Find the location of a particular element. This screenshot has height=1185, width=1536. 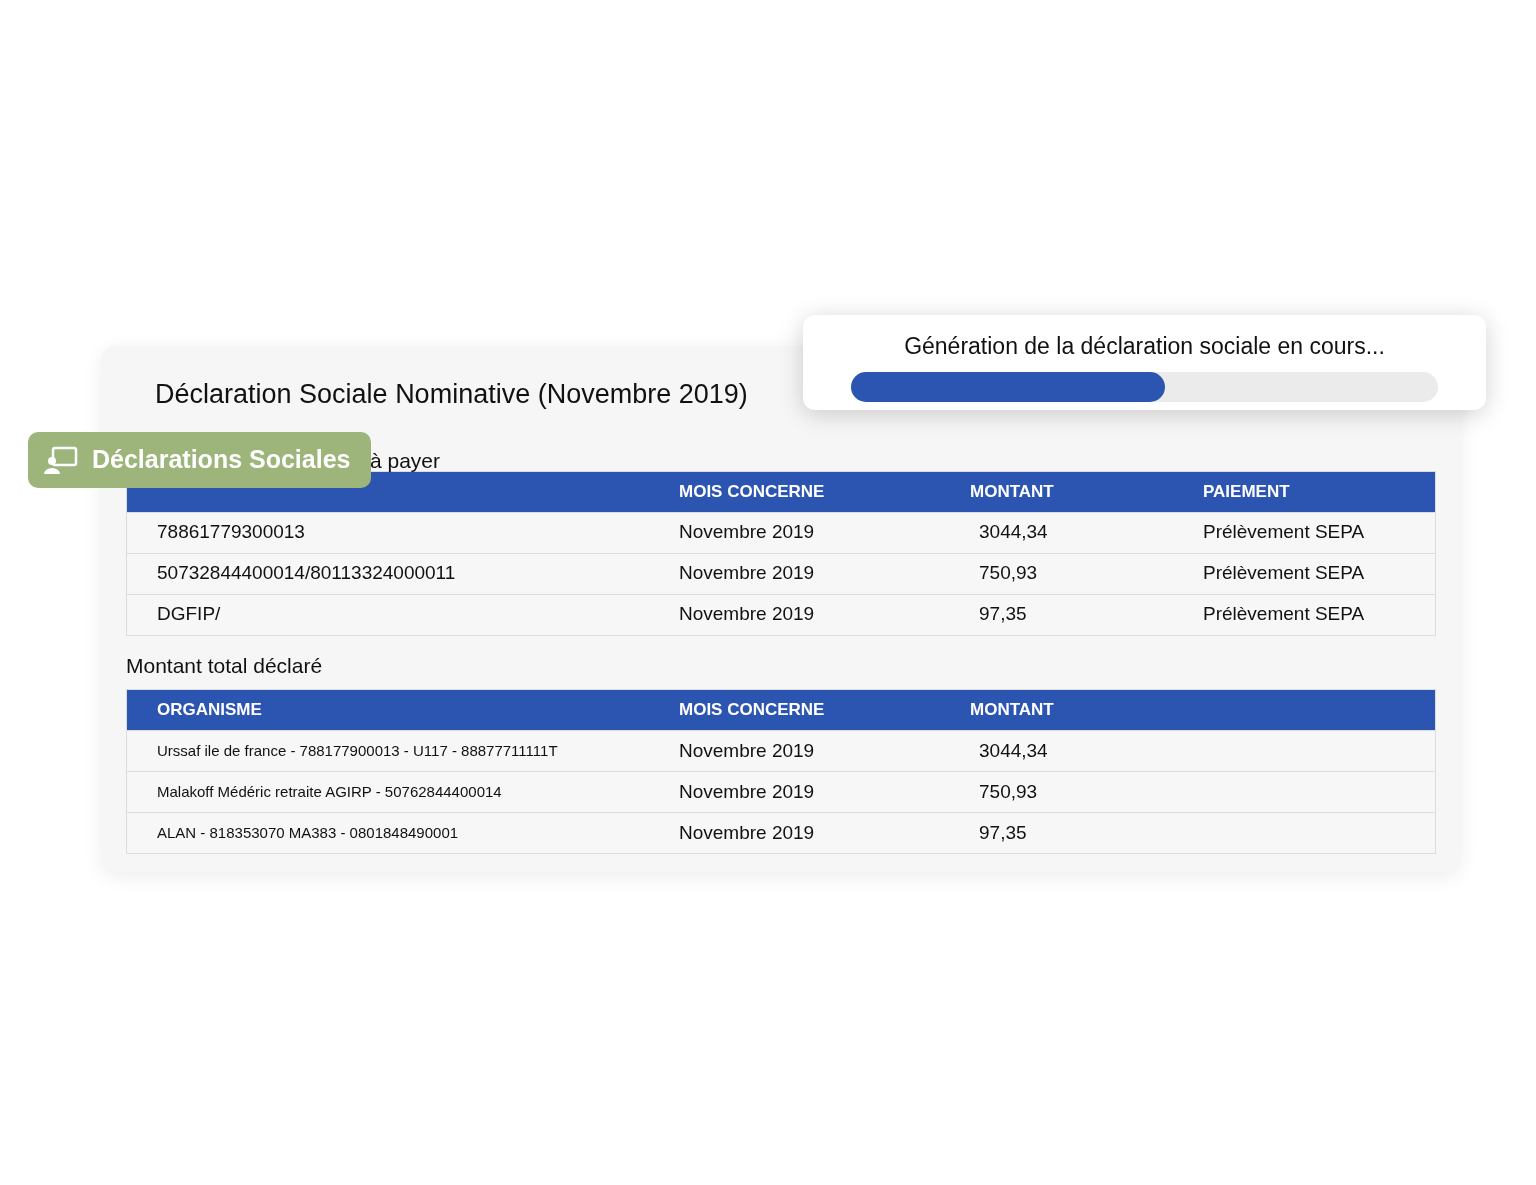

user-screen-icon is located at coordinates (61, 460).